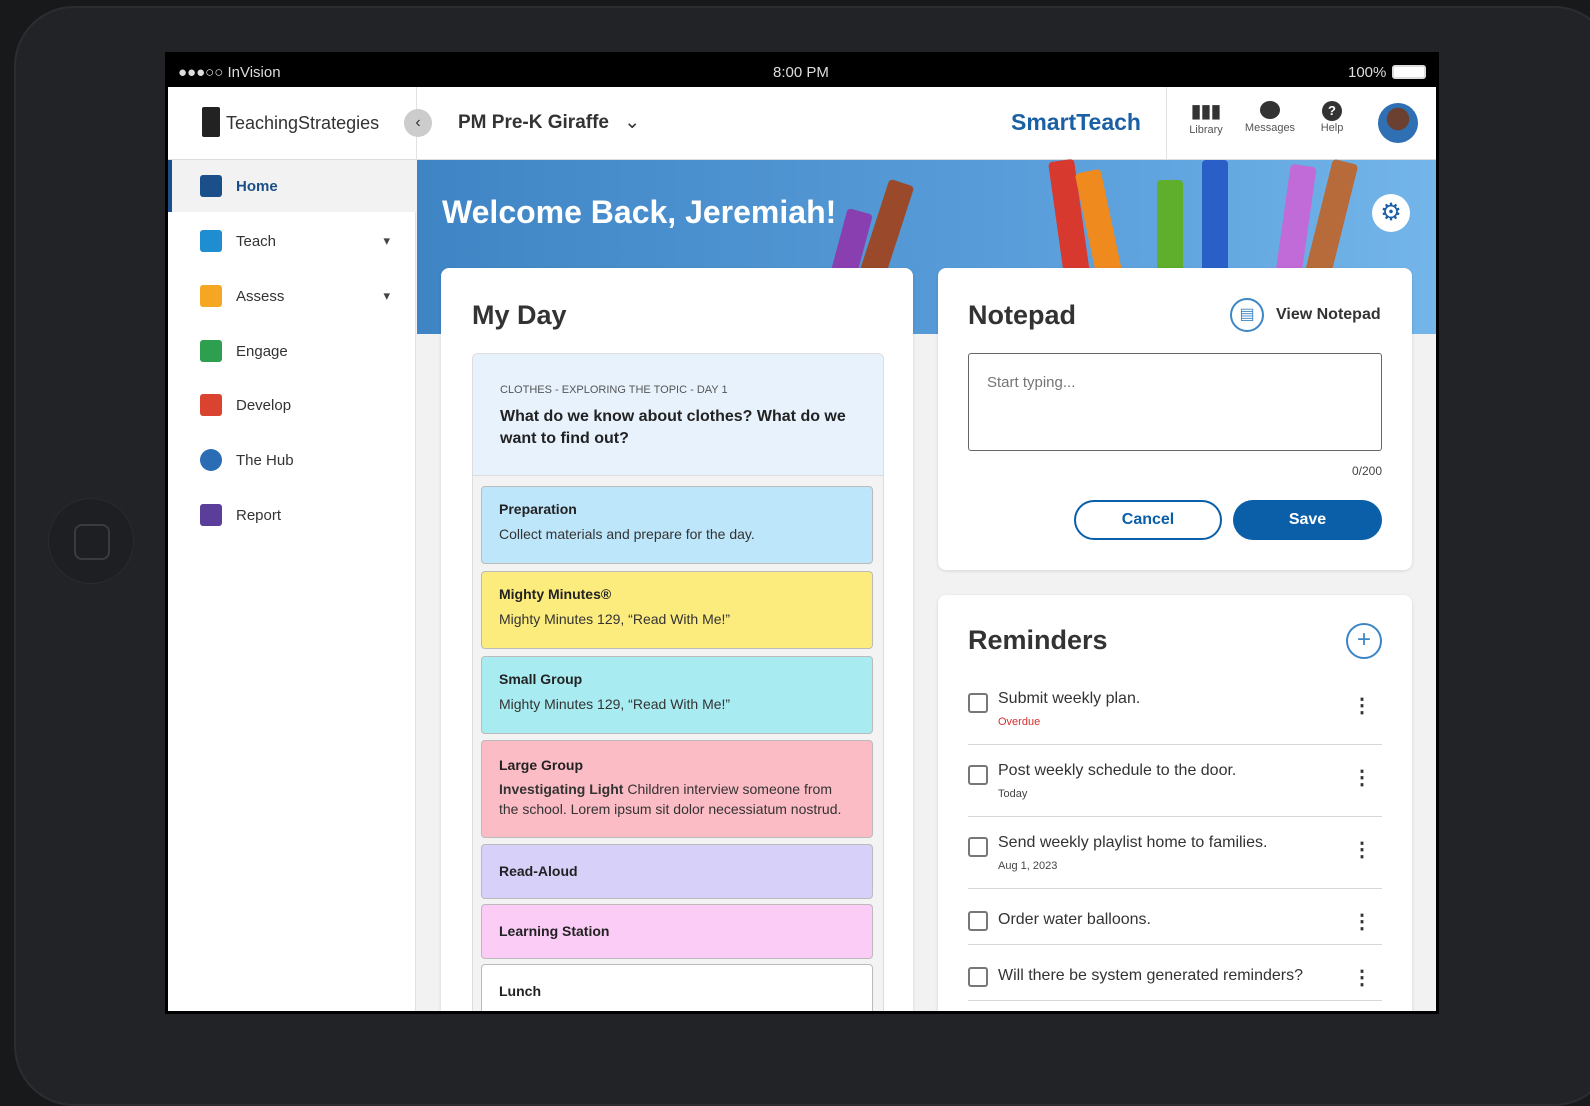 The width and height of the screenshot is (1590, 1106). Describe the element at coordinates (1398, 123) in the screenshot. I see `user-avatar` at that location.